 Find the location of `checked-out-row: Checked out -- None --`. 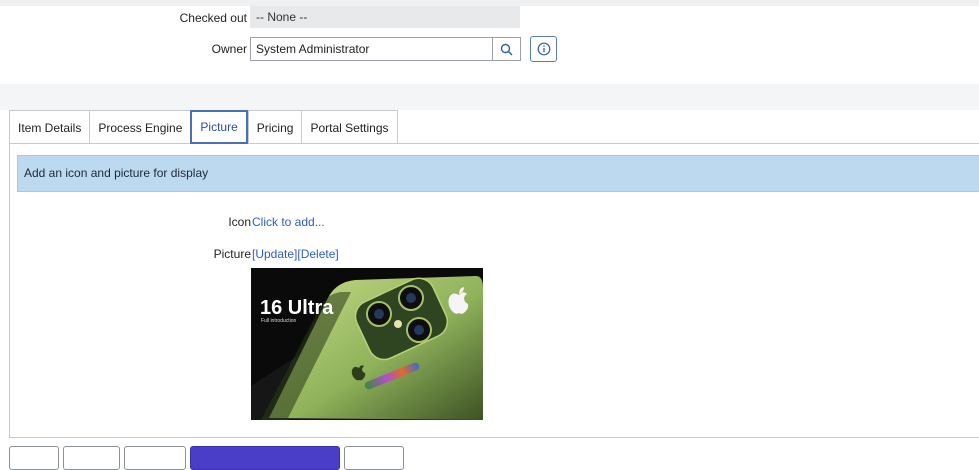

checked-out-row: Checked out -- None -- is located at coordinates (489, 18).